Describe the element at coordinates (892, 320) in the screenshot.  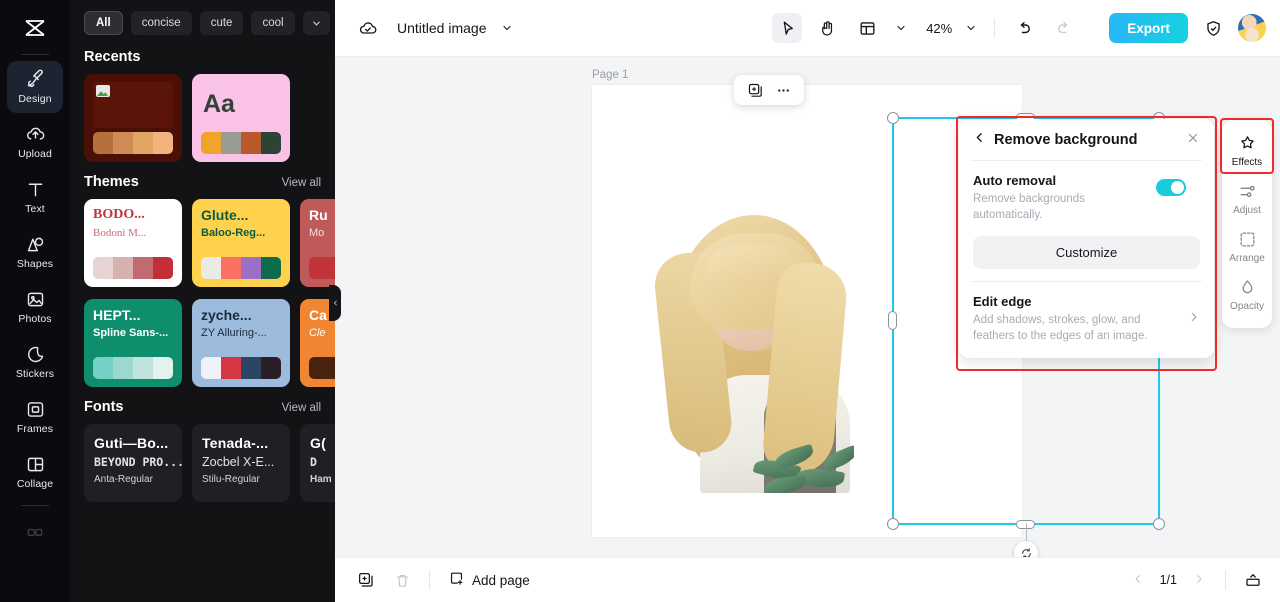
I see `resize-handle-left` at that location.